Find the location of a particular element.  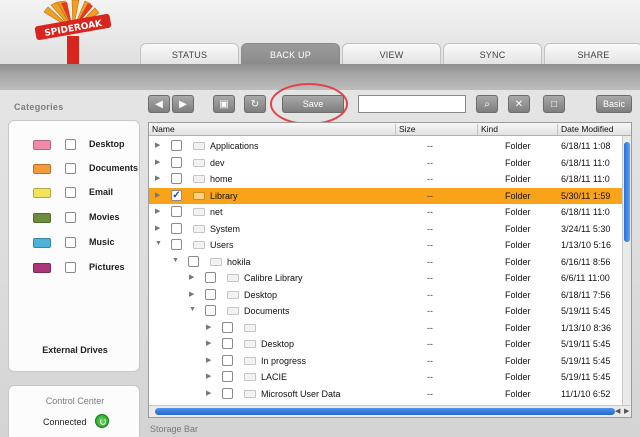

tree-row: ▶ dev -- Folder 6/18/11 11:0 is located at coordinates (387, 163).